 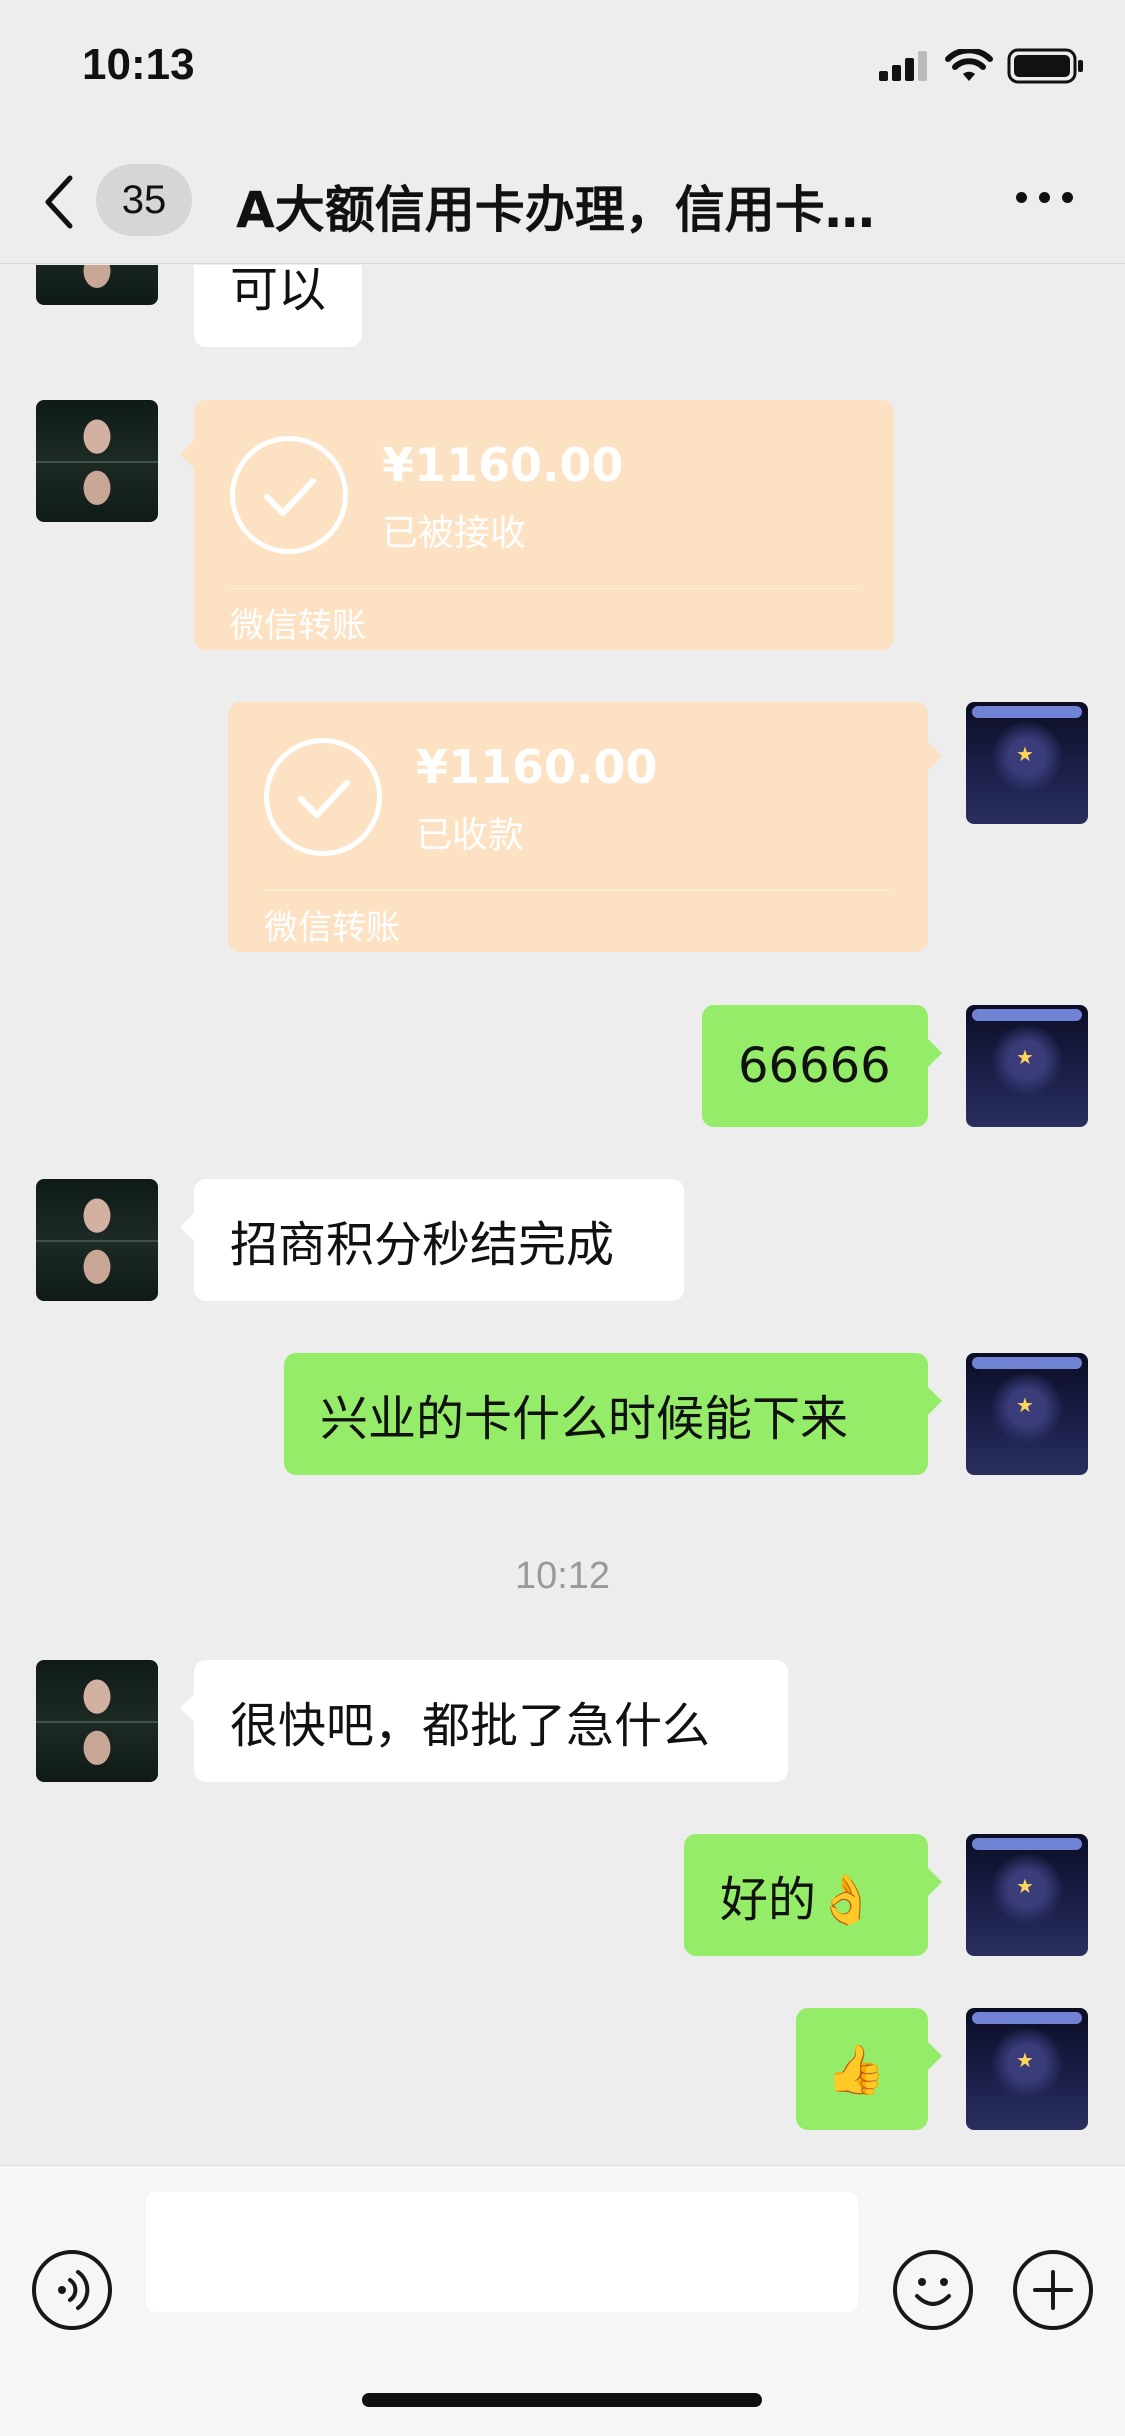 I want to click on chevron-left-icon, so click(x=59, y=202).